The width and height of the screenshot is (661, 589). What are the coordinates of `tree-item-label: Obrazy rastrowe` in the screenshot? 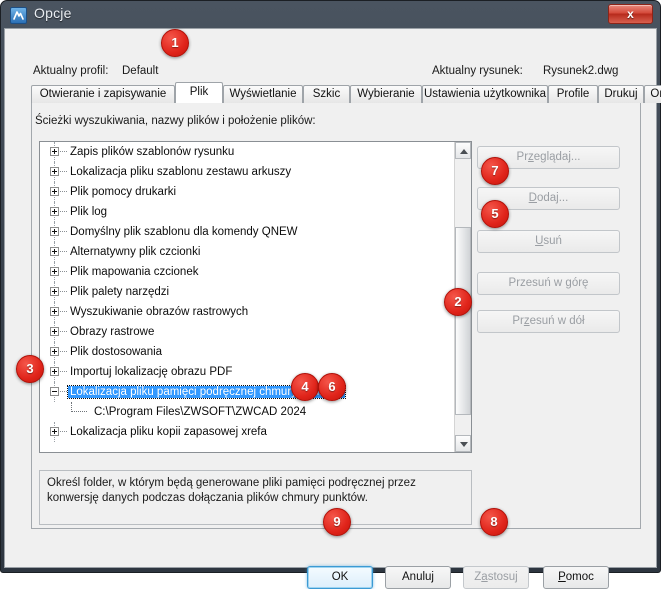 It's located at (112, 332).